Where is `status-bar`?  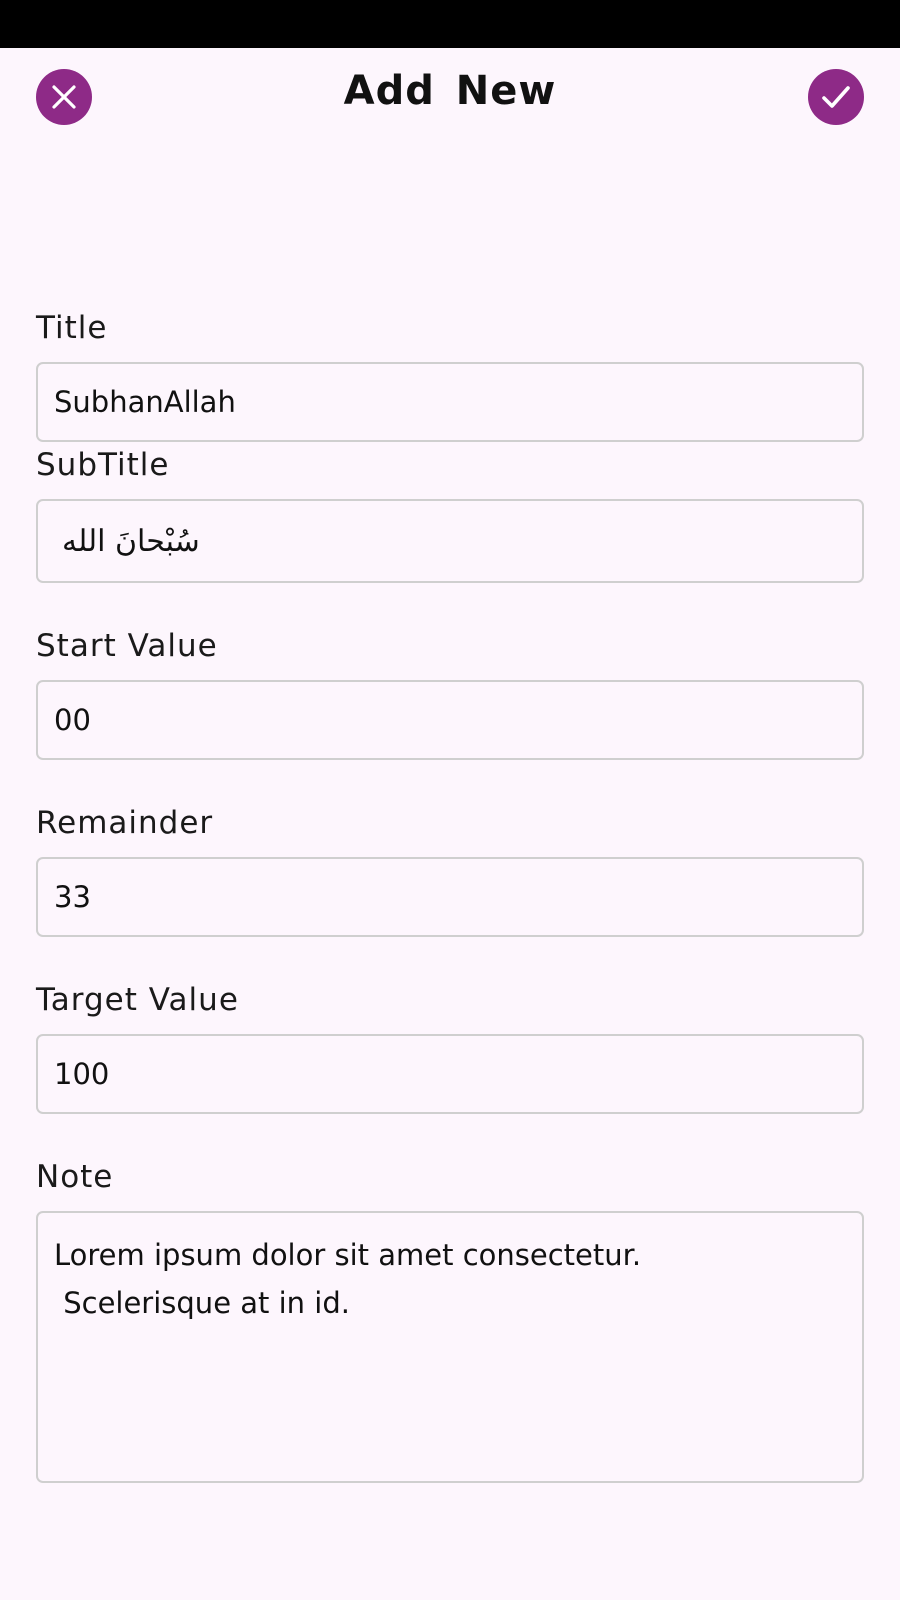 status-bar is located at coordinates (450, 24).